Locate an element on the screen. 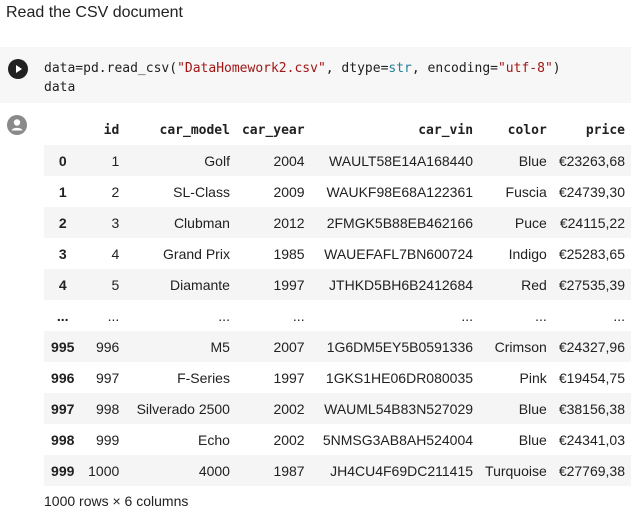 Image resolution: width=631 pixels, height=511 pixels. row-index: 998 is located at coordinates (63, 439).